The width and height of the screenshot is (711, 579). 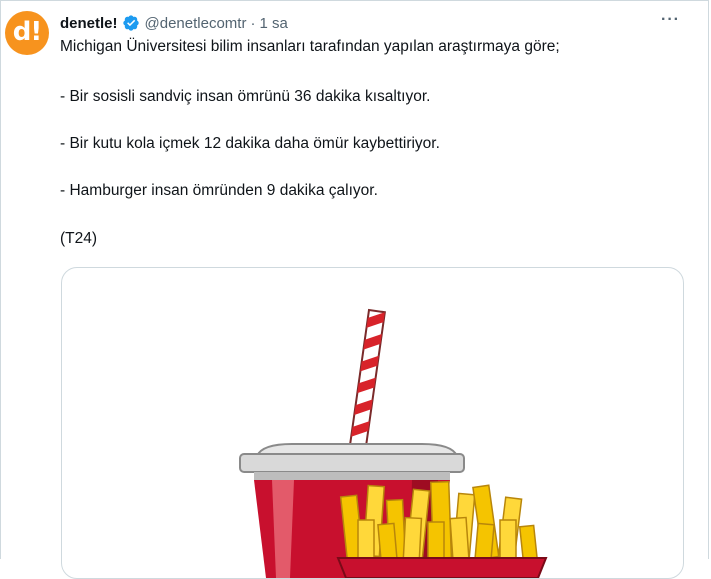 I want to click on tweet-timestamp: 1 sa, so click(x=273, y=23).